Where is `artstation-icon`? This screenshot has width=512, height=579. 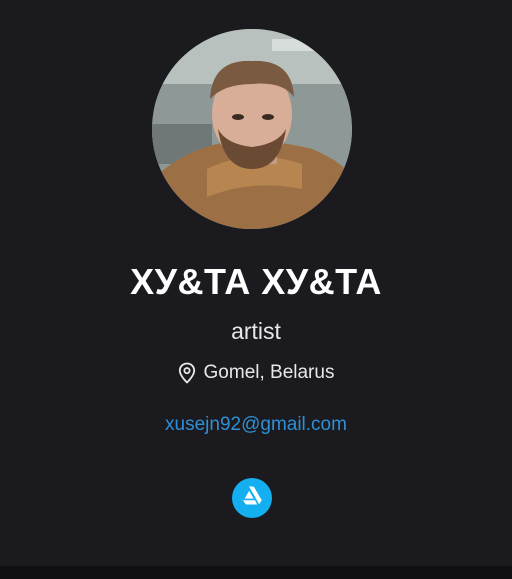
artstation-icon is located at coordinates (252, 498).